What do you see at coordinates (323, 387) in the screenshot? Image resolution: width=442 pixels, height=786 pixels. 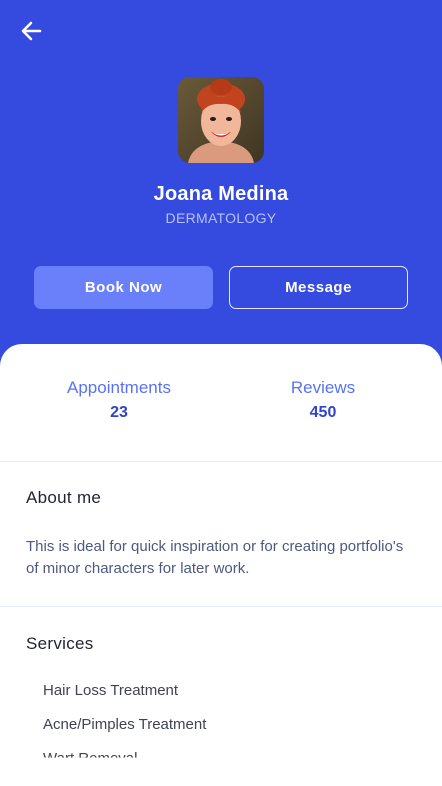 I see `reviews-label: Reviews` at bounding box center [323, 387].